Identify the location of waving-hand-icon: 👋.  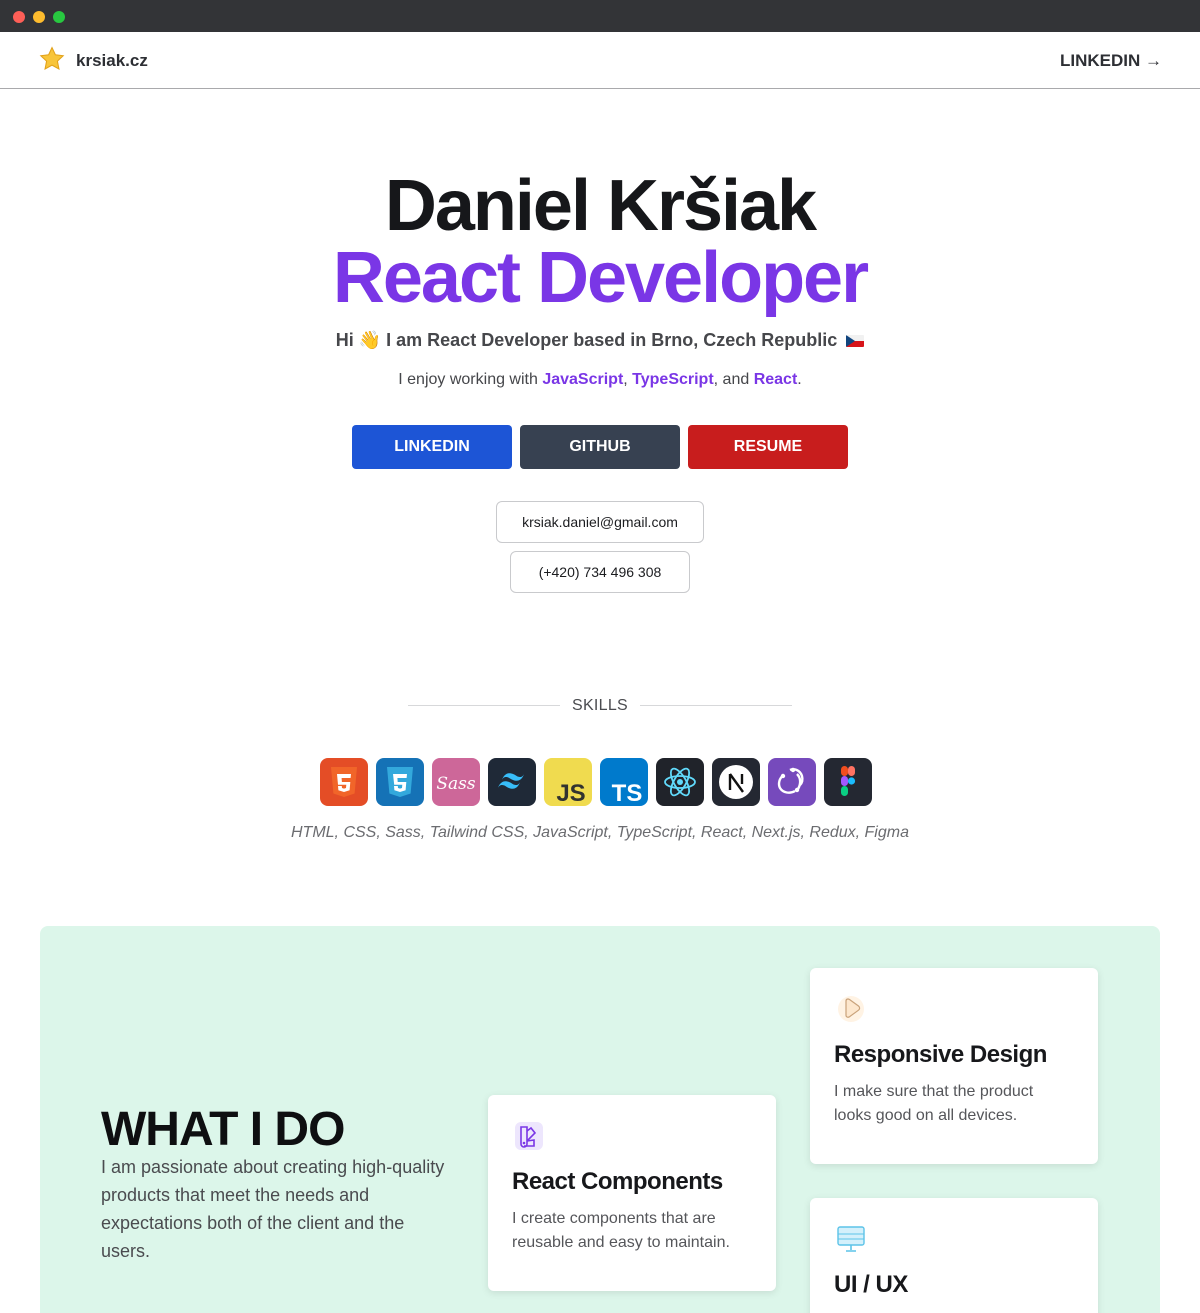
(370, 340).